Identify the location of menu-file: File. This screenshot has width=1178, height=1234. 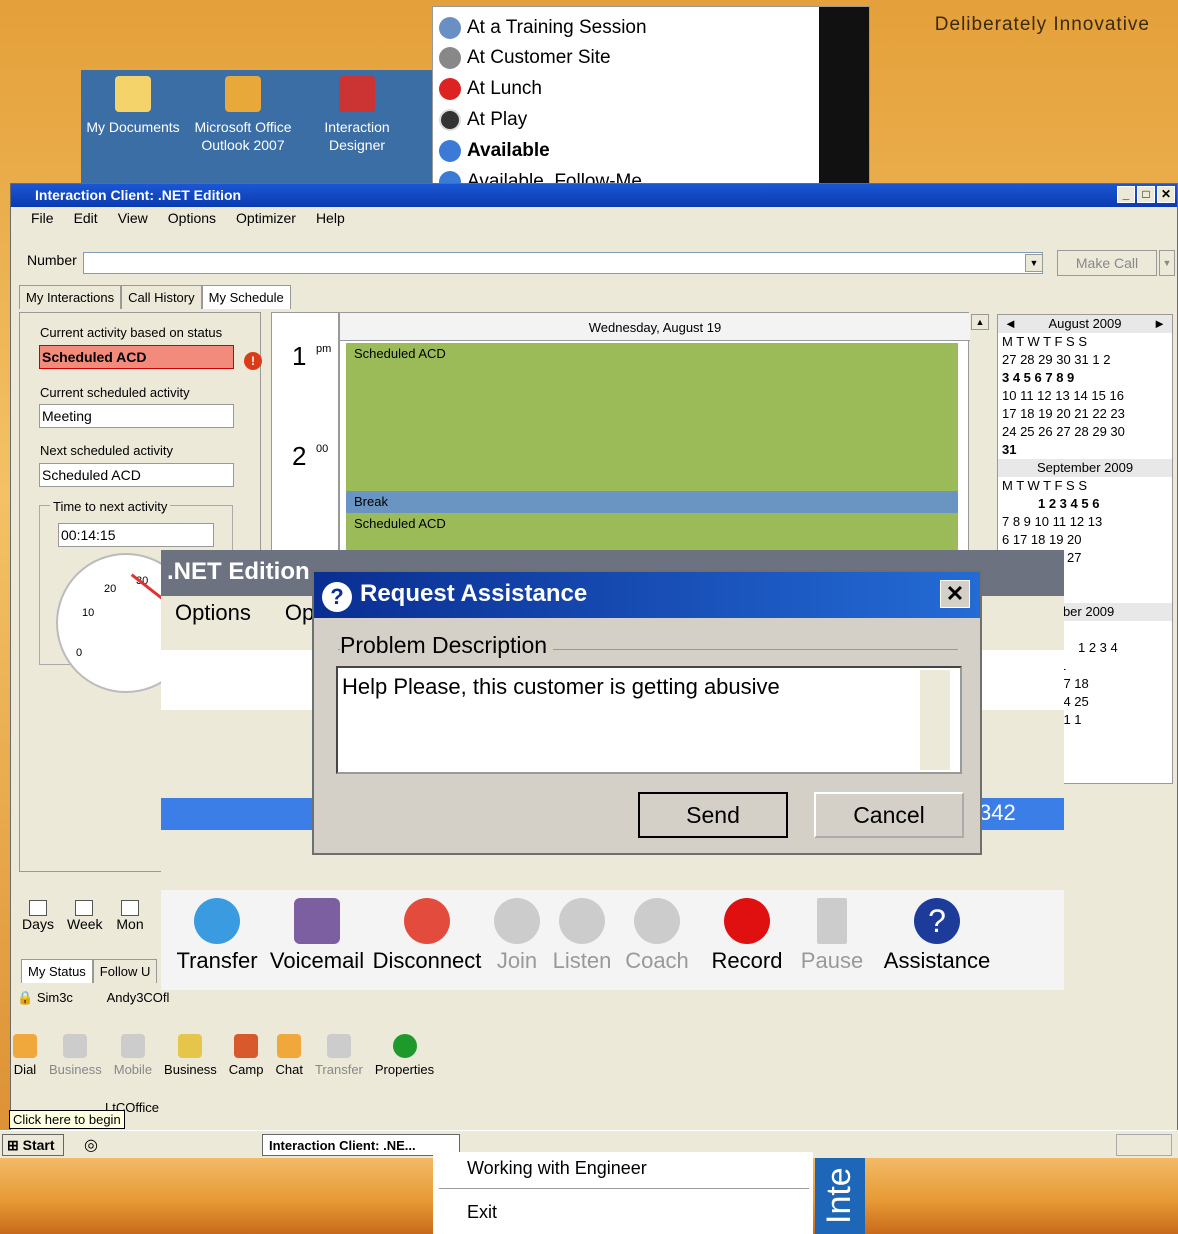
(42, 222).